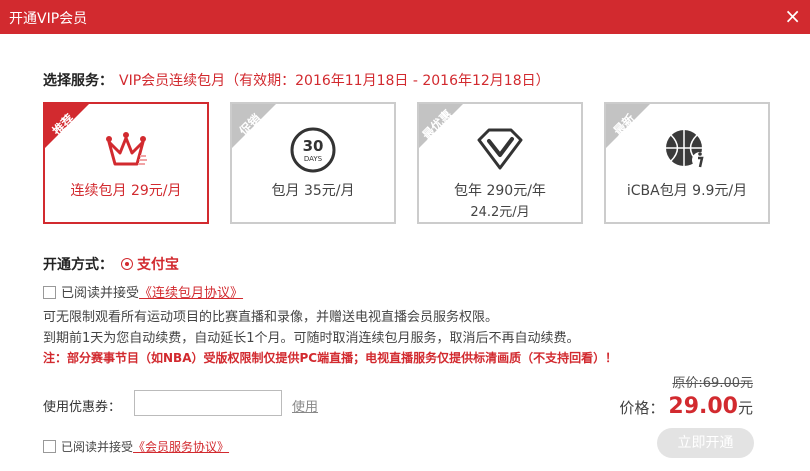 The image size is (810, 471). I want to click on 30-days-number: 30, so click(313, 146).